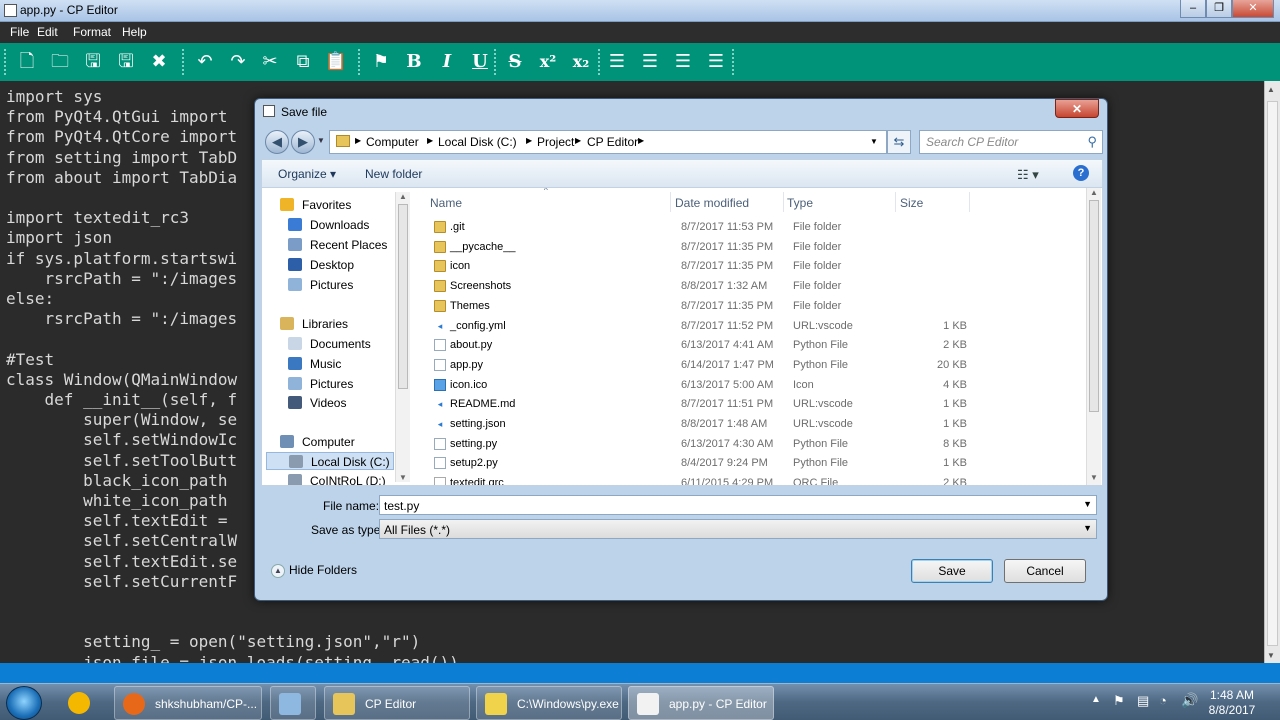 Image resolution: width=1280 pixels, height=720 pixels. Describe the element at coordinates (381, 62) in the screenshot. I see `font-icon: ⚑` at that location.